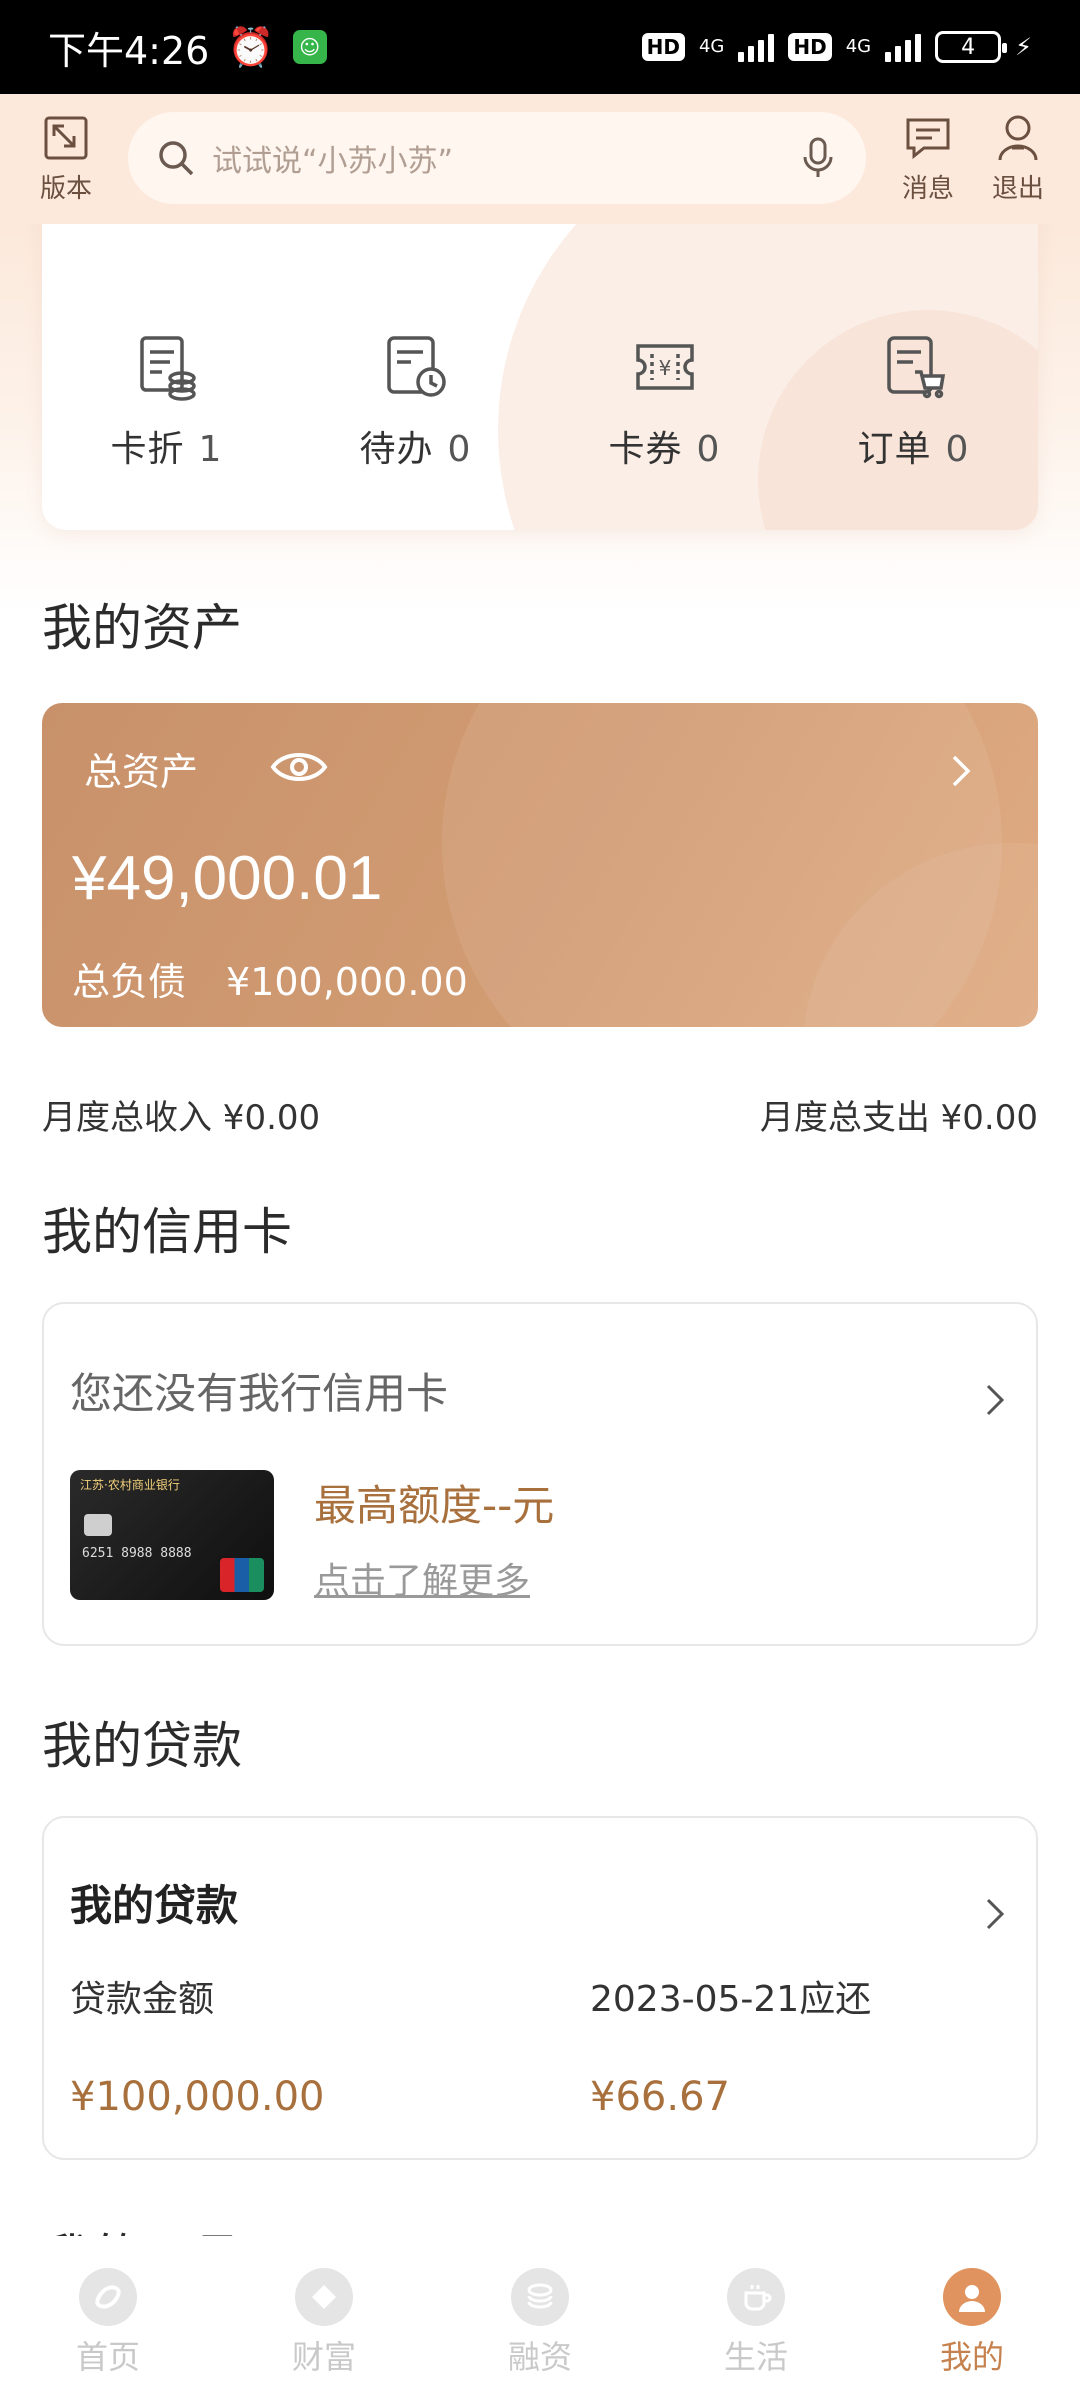 The height and width of the screenshot is (2400, 1080). Describe the element at coordinates (142, 1746) in the screenshot. I see `loan-section-title: 我的贷款` at that location.